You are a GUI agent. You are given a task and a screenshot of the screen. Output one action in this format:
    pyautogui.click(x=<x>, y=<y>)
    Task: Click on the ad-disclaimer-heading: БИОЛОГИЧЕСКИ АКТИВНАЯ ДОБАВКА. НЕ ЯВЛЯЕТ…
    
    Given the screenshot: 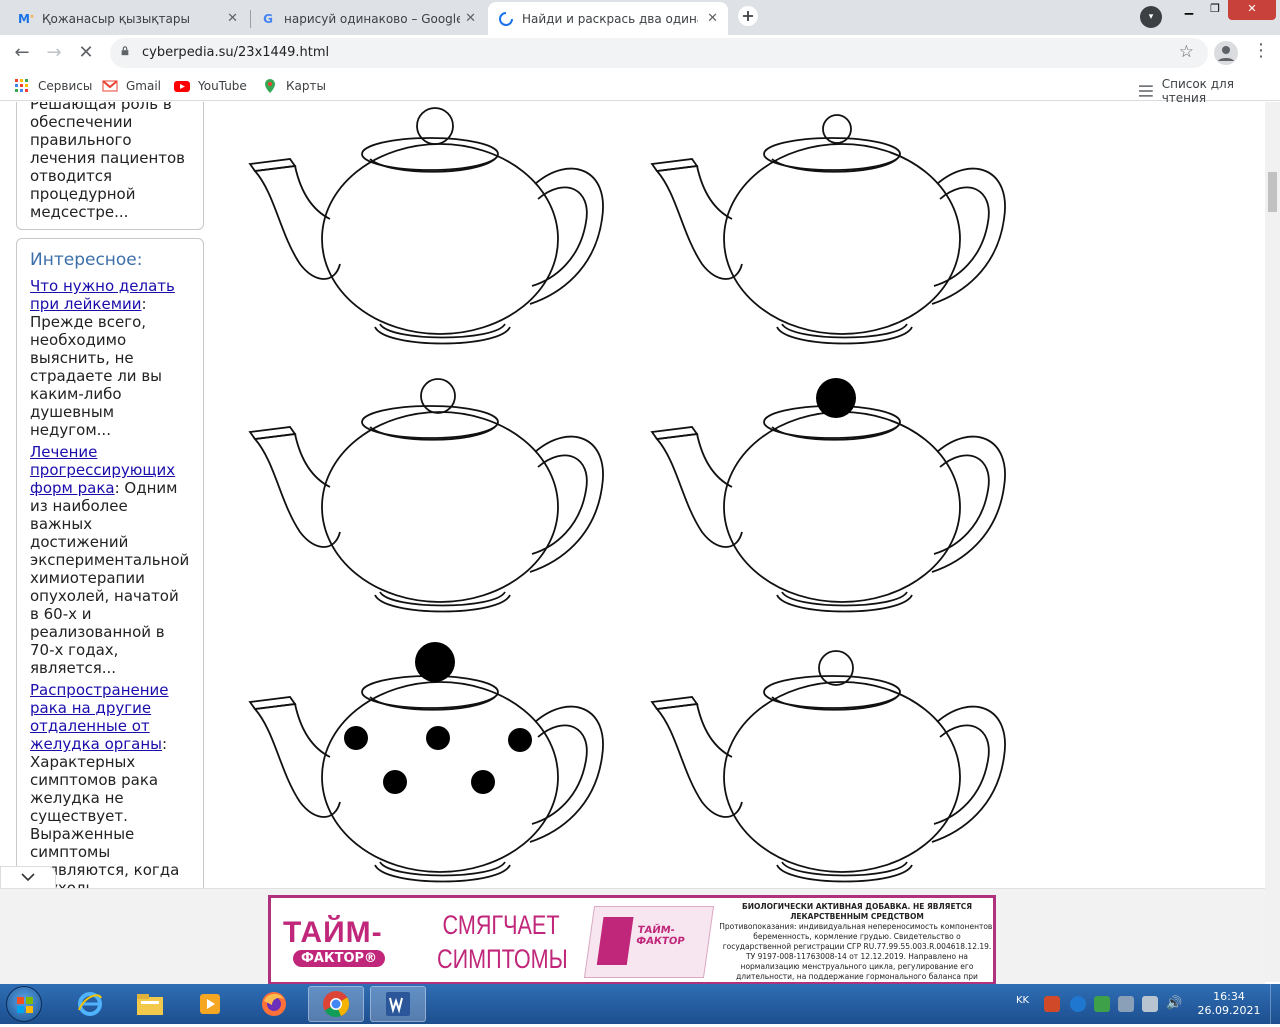 What is the action you would take?
    pyautogui.click(x=857, y=911)
    